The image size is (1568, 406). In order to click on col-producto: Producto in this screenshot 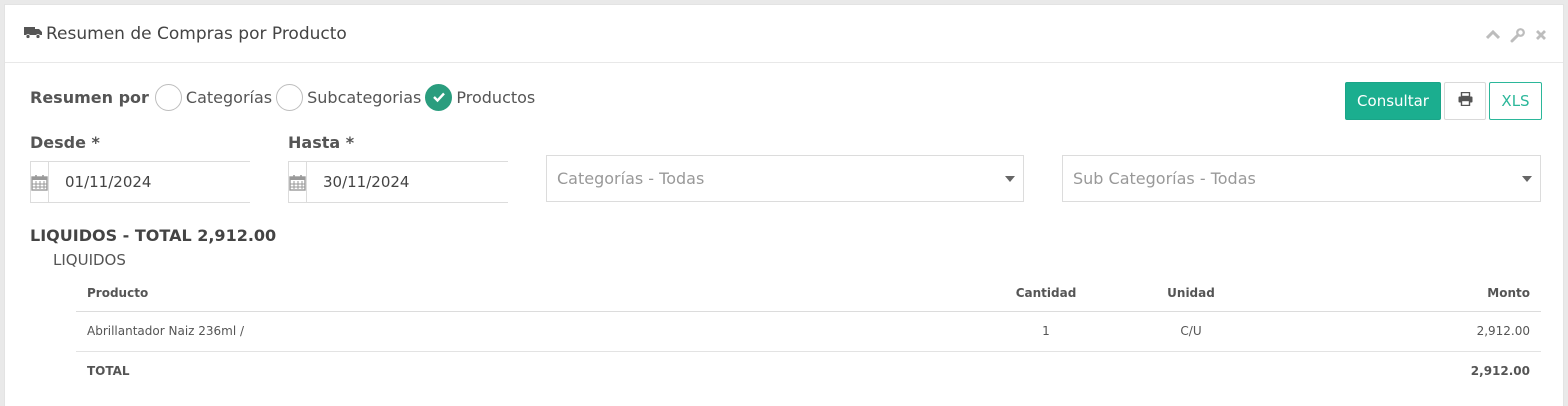, I will do `click(533, 293)`.